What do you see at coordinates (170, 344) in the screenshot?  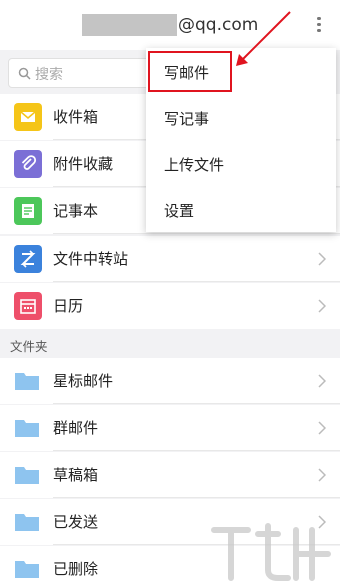 I see `folder-section-header: 文件夹` at bounding box center [170, 344].